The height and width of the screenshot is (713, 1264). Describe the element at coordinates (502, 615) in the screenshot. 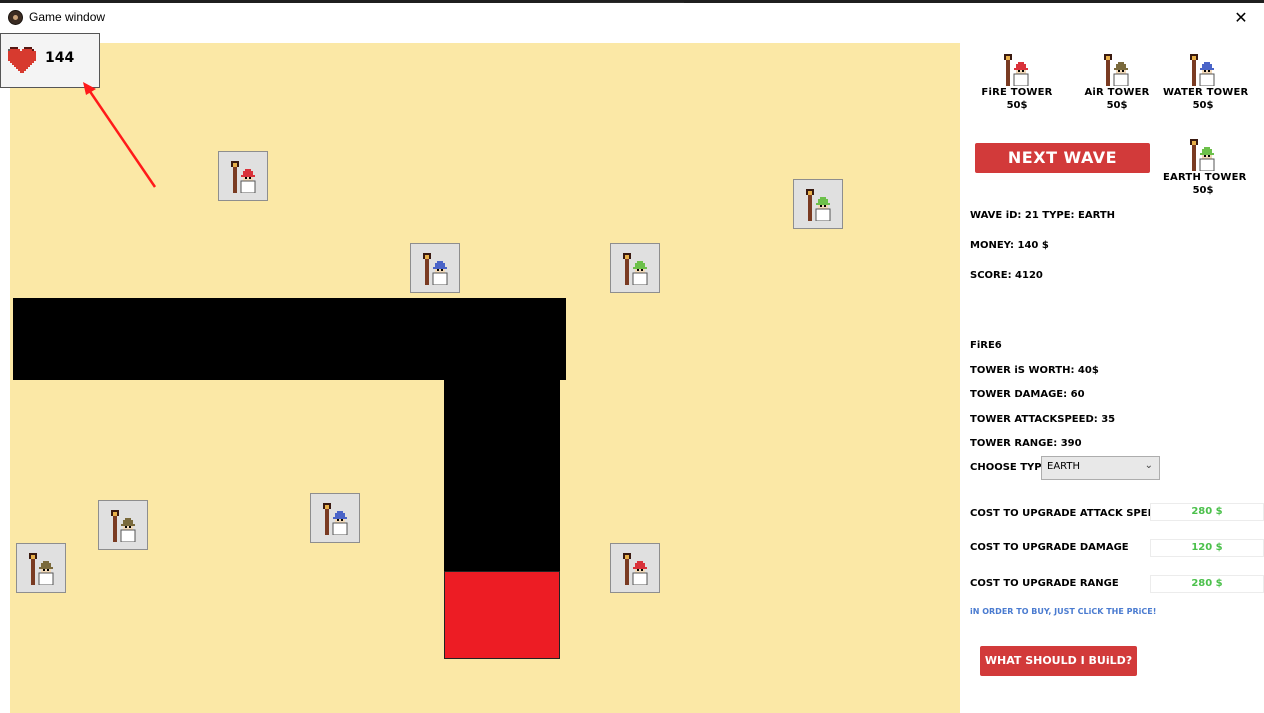

I see `player-base` at that location.